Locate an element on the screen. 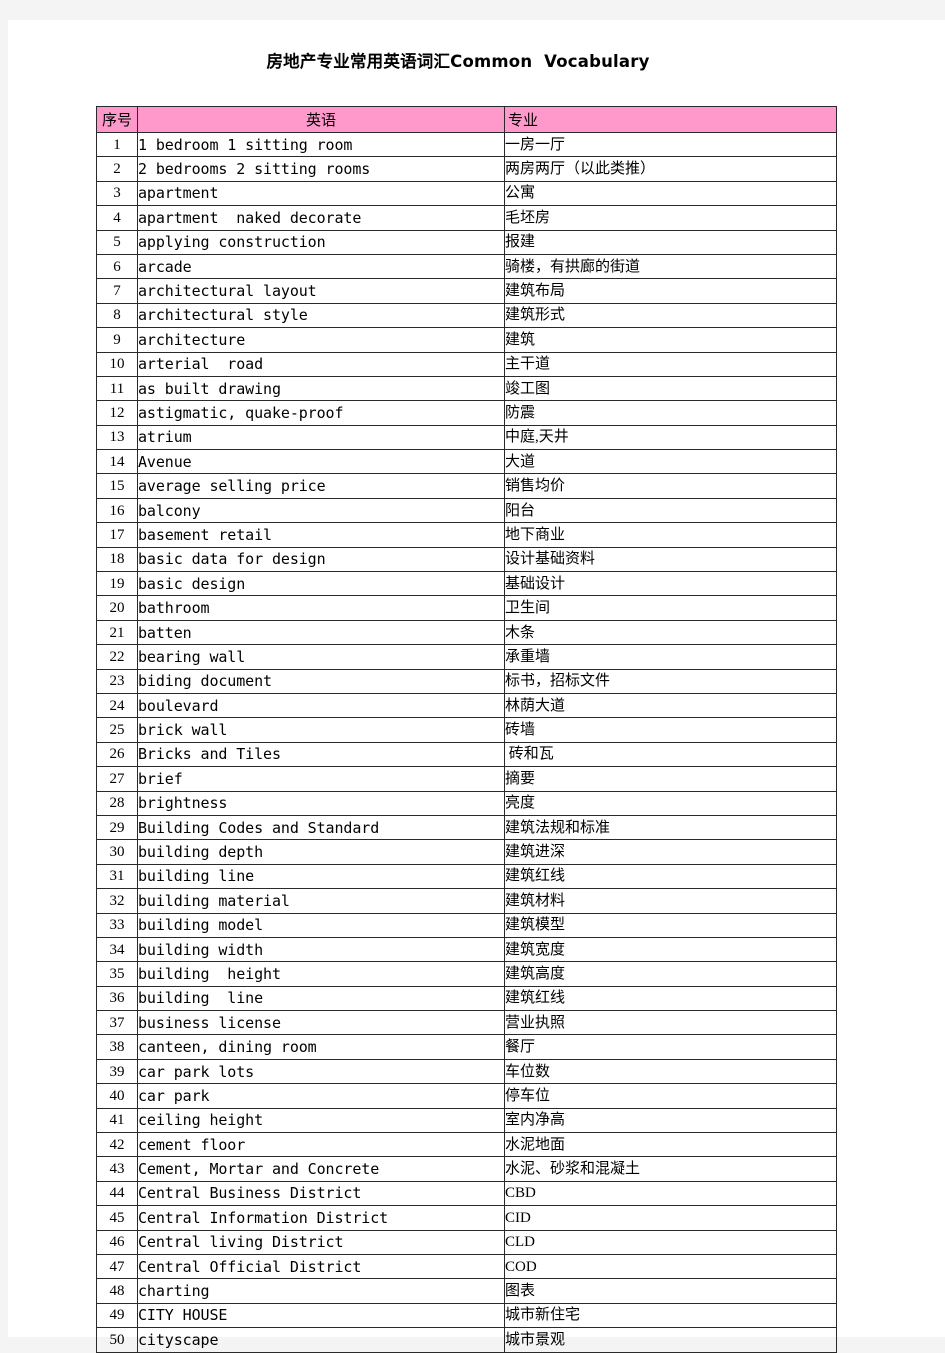  table-row: 31 building line 建筑红线 is located at coordinates (466, 876).